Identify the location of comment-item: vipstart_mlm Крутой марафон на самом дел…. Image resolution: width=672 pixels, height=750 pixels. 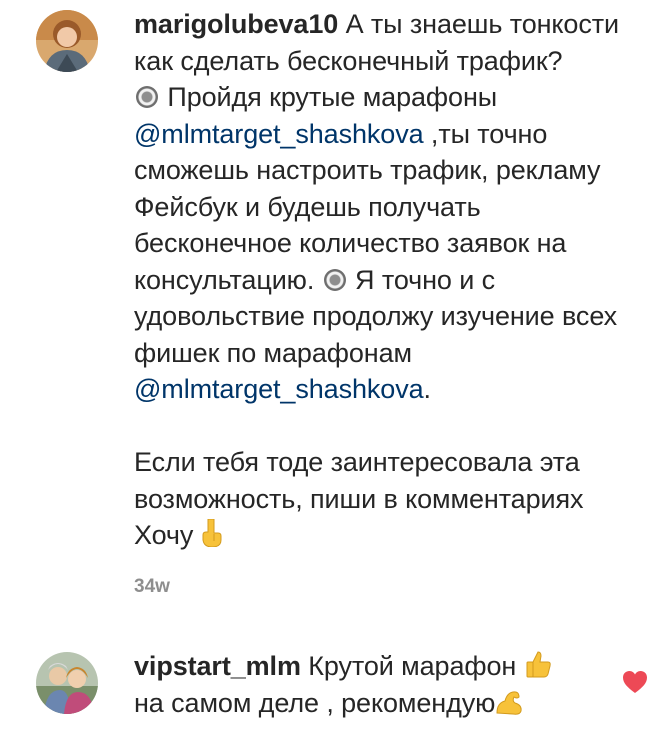
(336, 695).